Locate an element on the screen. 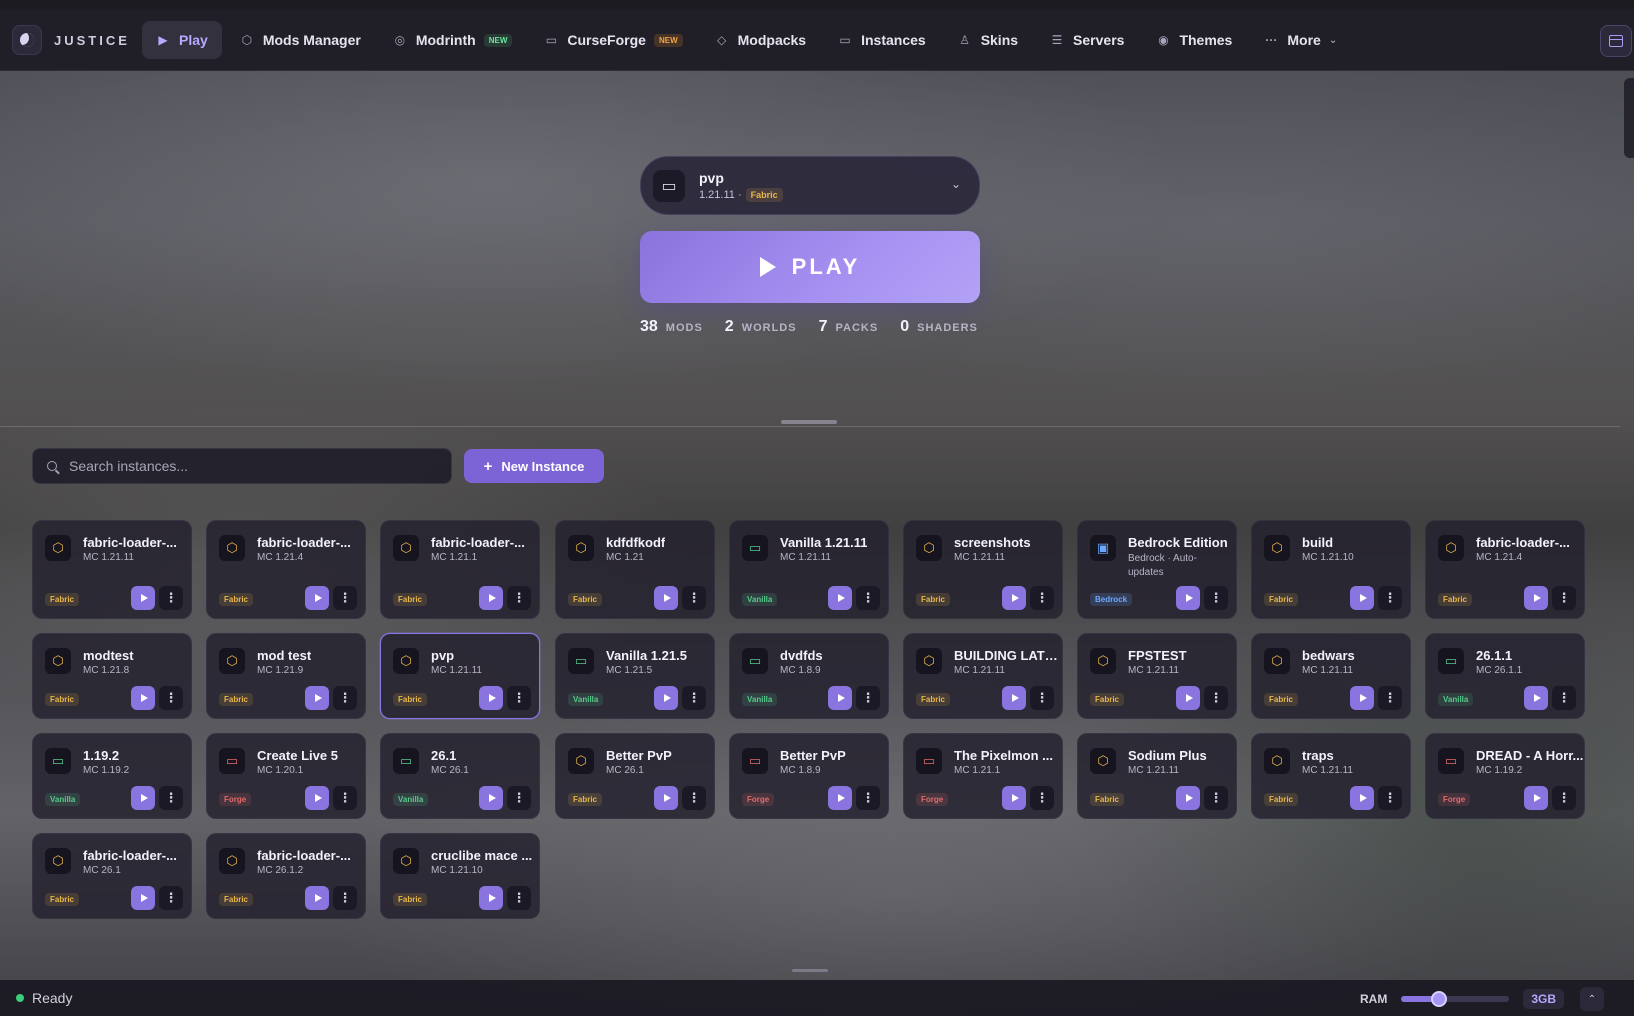 The image size is (1634, 1016). instance-card: ⬡ fabric-loader-... MC 1.21.11 Fabric ⋮ is located at coordinates (112, 569).